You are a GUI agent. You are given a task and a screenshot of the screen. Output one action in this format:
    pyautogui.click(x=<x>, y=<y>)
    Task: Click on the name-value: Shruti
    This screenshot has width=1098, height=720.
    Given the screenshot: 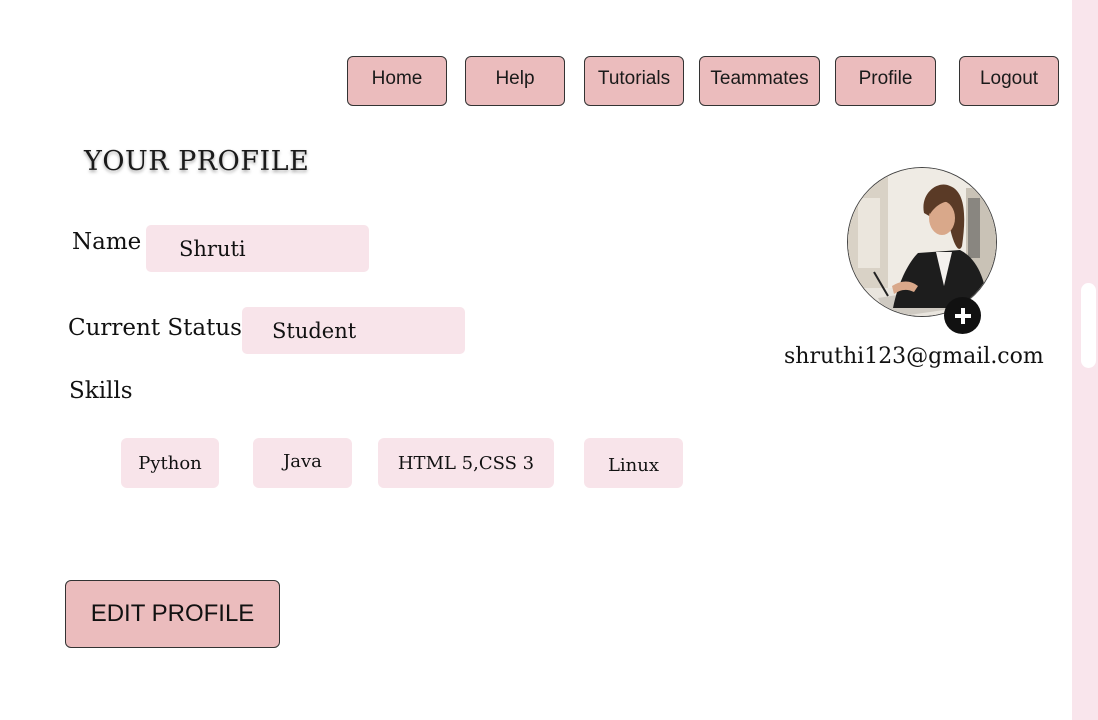 What is the action you would take?
    pyautogui.click(x=212, y=248)
    